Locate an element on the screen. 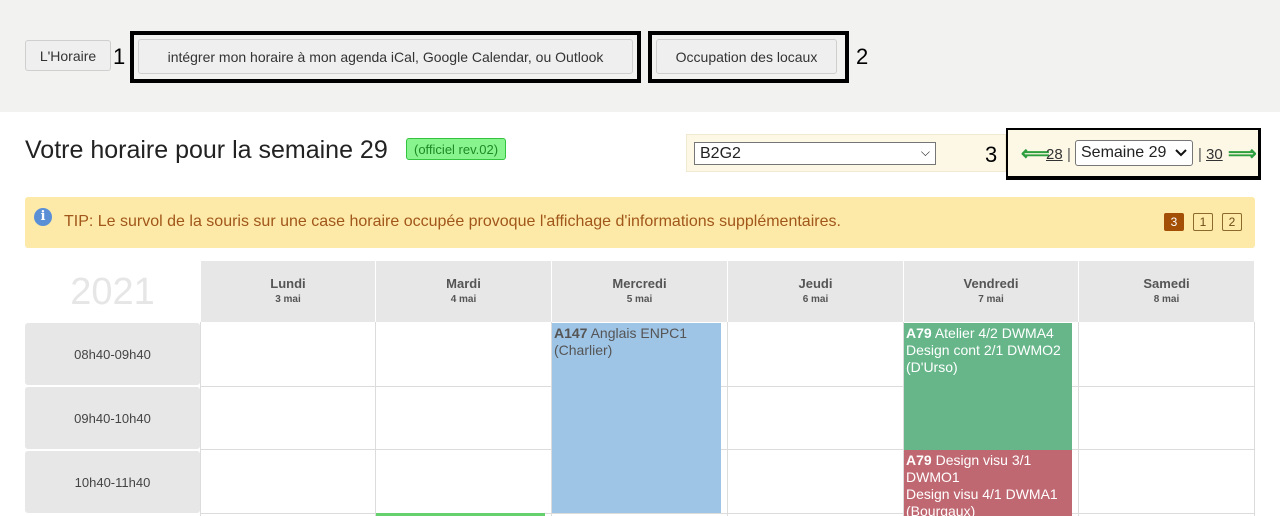  event-course: Design visu 3/1 is located at coordinates (983, 460).